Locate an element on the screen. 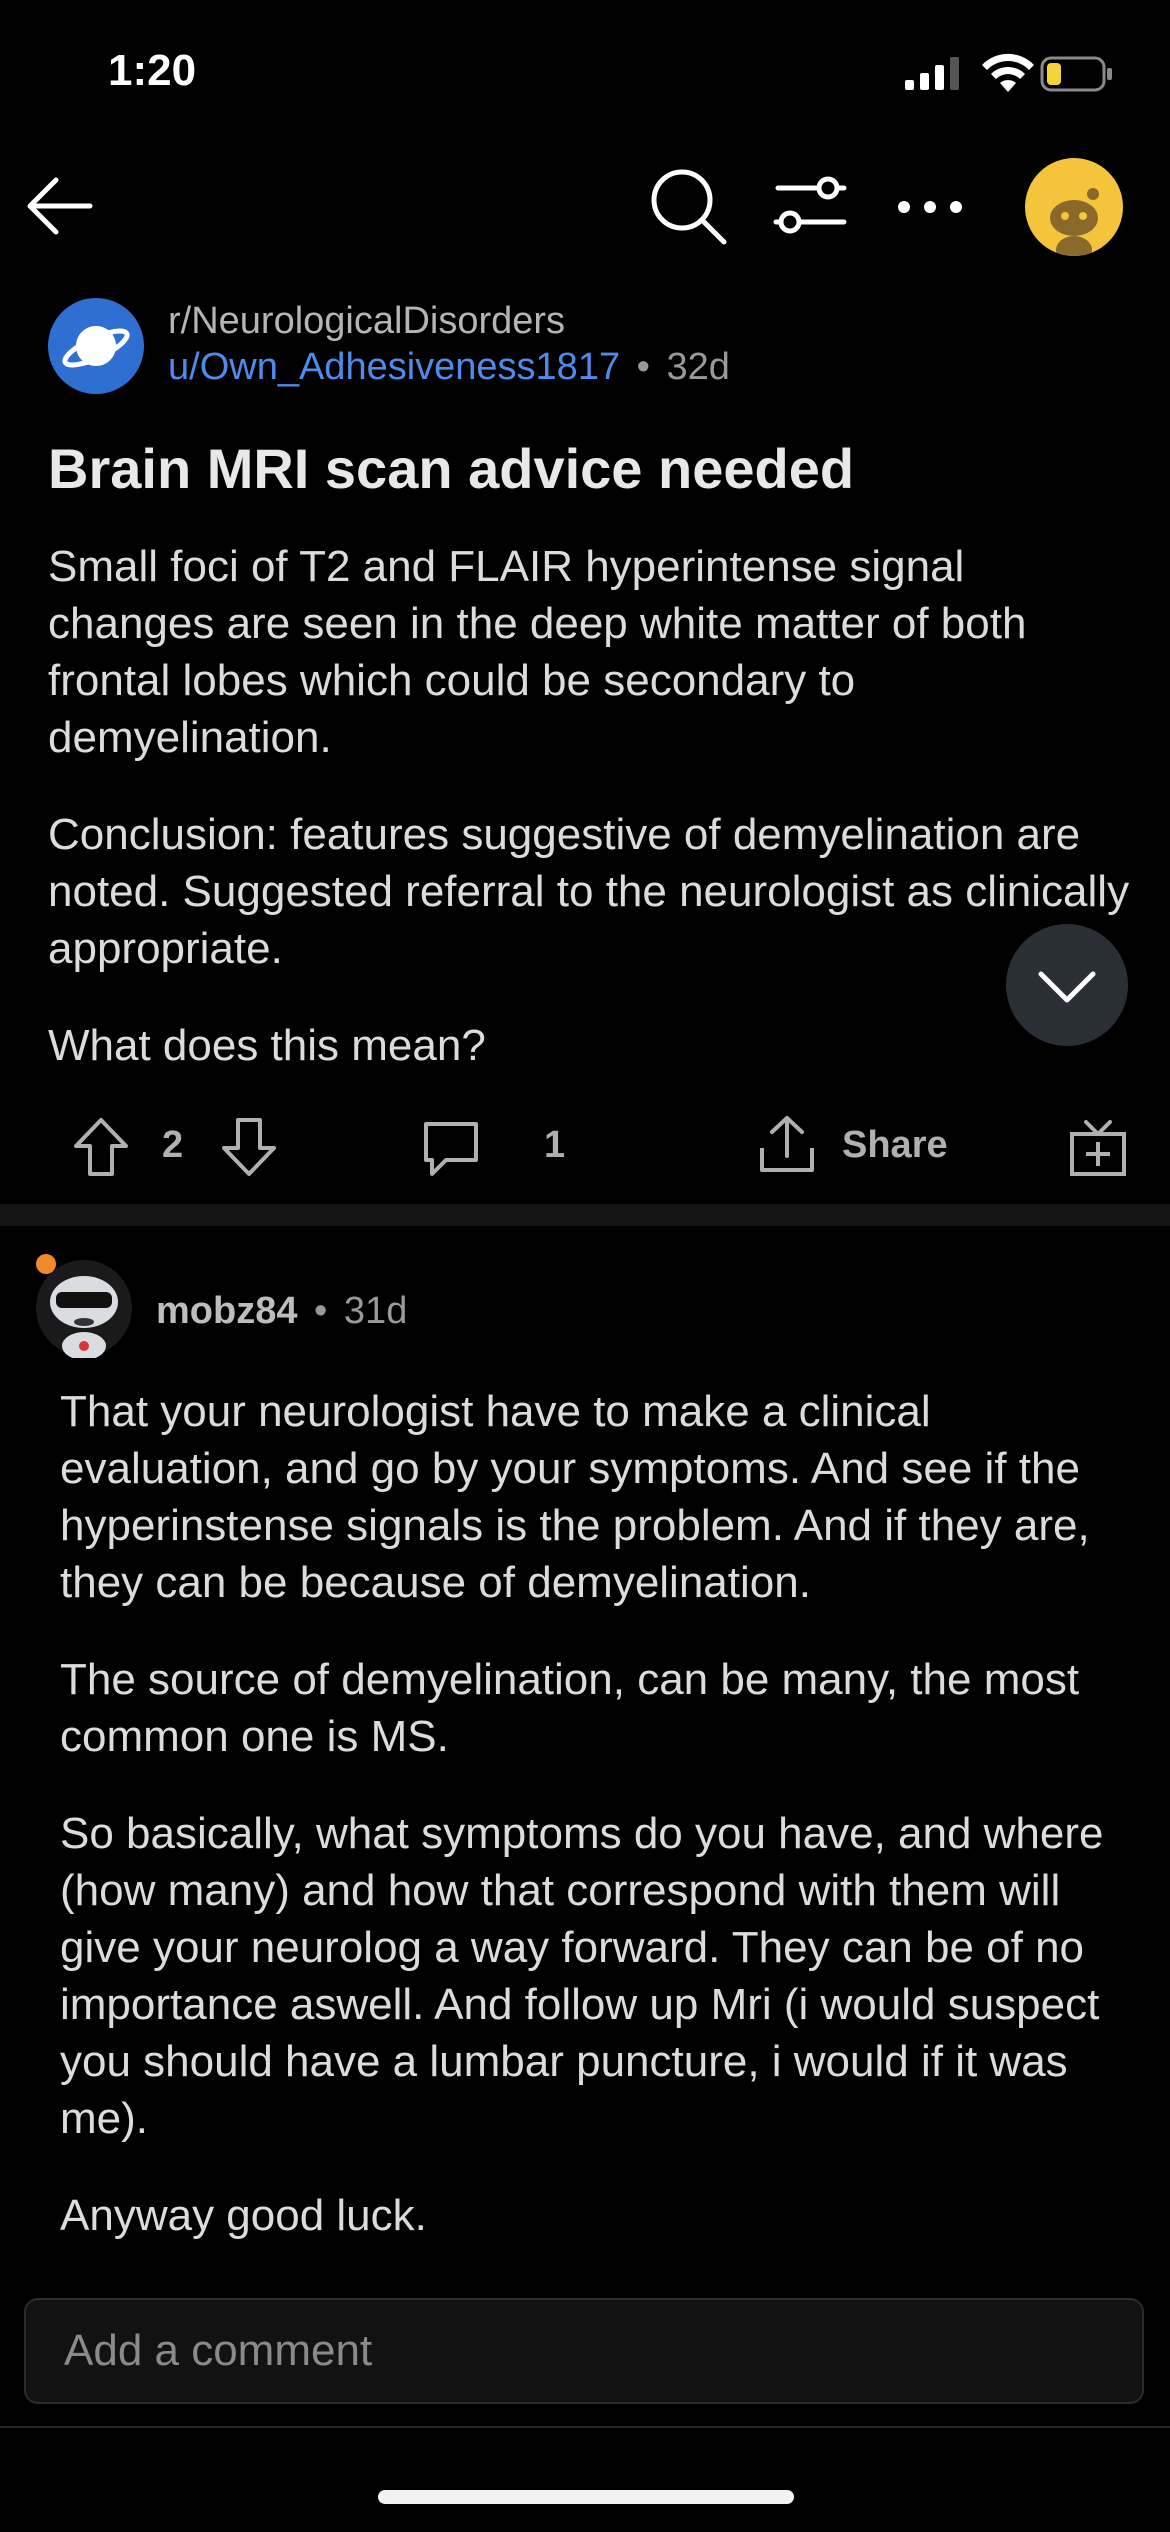 This screenshot has width=1170, height=2532. planet-icon is located at coordinates (96, 347).